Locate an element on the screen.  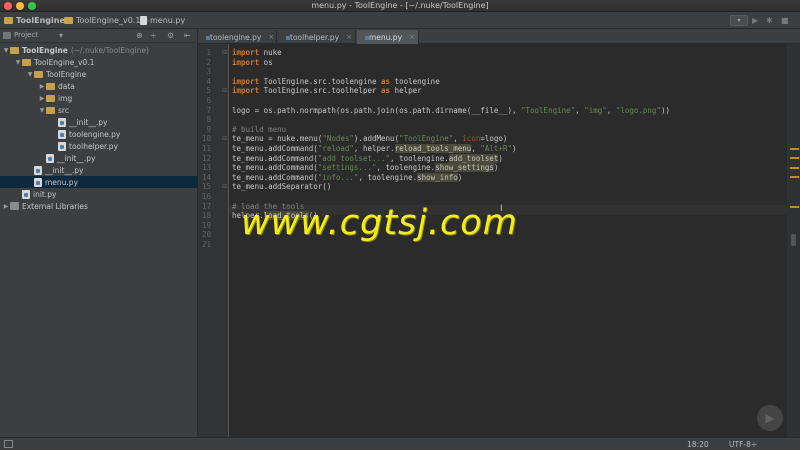
tab-label: toolhelper.py is located at coordinates (315, 37).